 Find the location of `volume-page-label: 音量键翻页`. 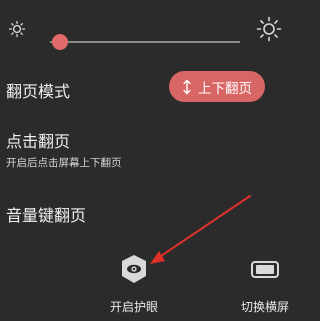

volume-page-label: 音量键翻页 is located at coordinates (46, 214).